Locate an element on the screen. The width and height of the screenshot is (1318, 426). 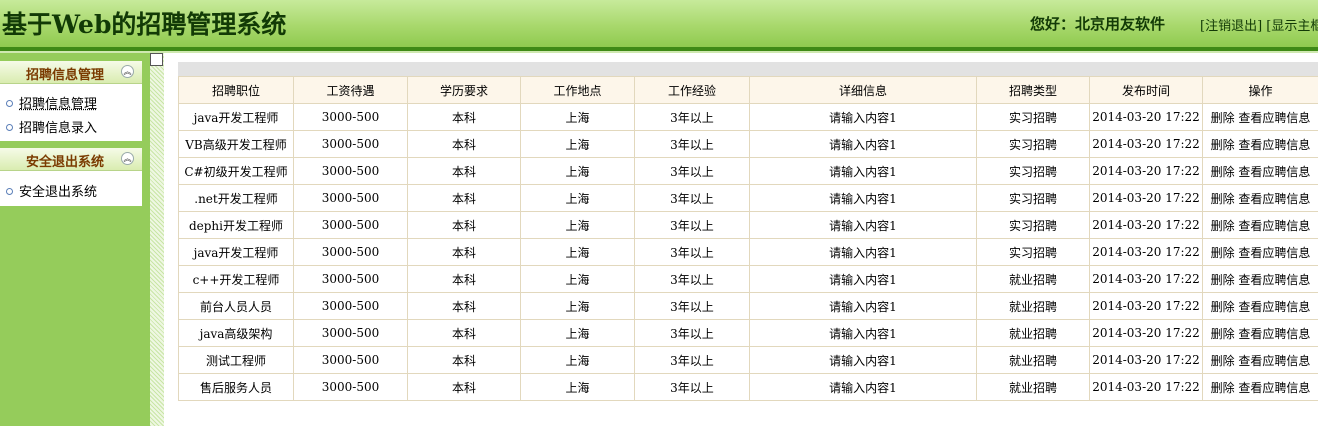
sidebar-item-recruitment-entry: 招聘信息录入 is located at coordinates (51, 126).